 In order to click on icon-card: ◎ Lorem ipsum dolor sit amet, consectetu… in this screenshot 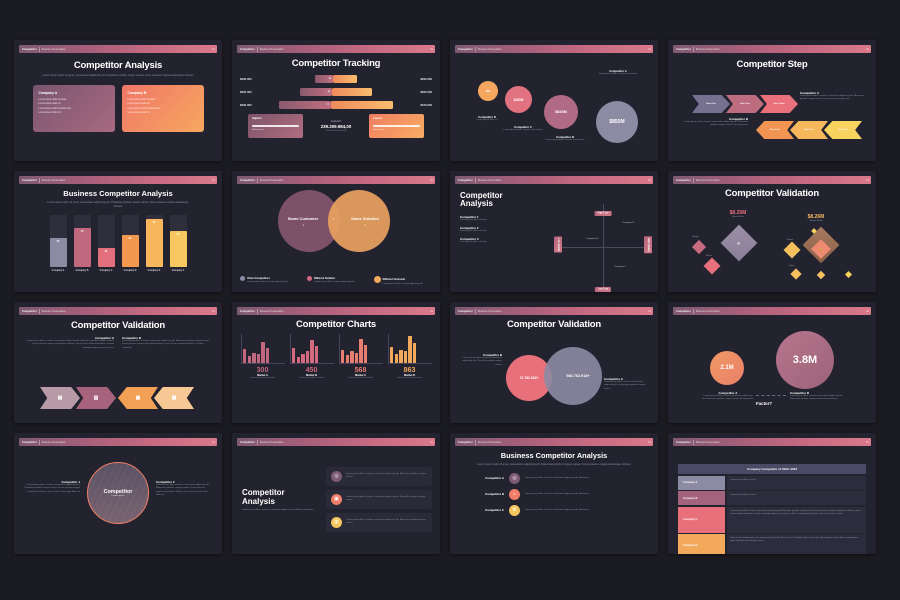, I will do `click(379, 476)`.